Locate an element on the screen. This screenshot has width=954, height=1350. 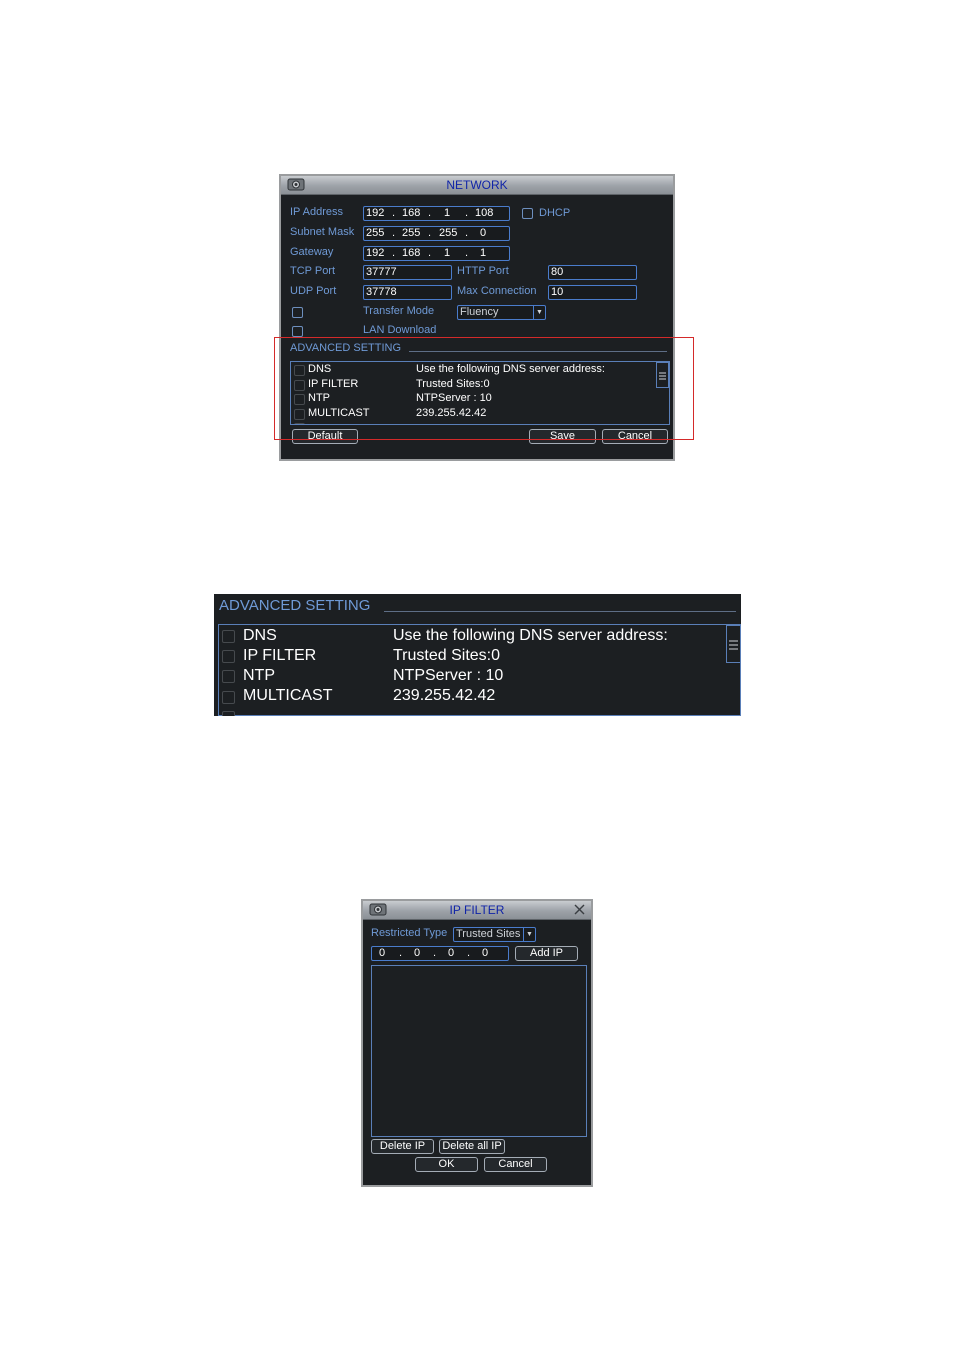
http-port-label: HTTP Port is located at coordinates (483, 271).